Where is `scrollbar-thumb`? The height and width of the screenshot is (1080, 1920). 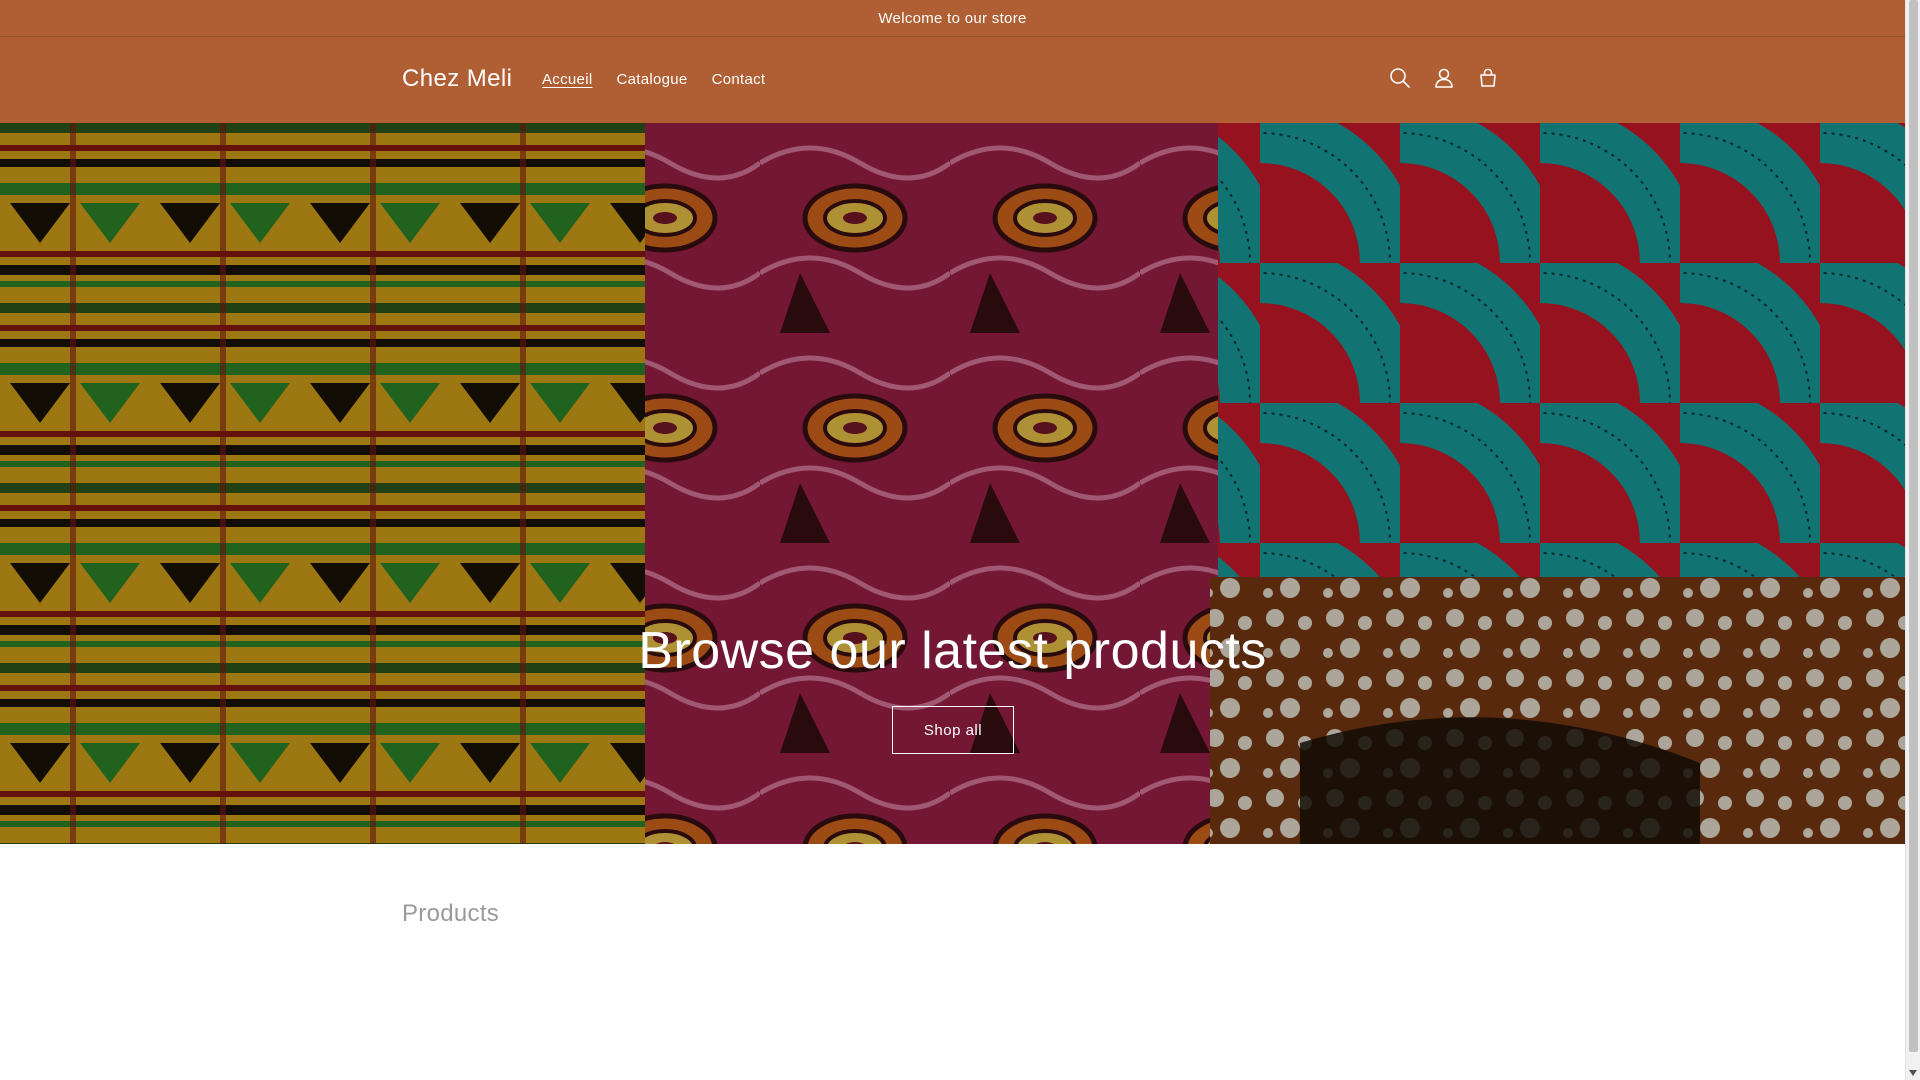 scrollbar-thumb is located at coordinates (1913, 526).